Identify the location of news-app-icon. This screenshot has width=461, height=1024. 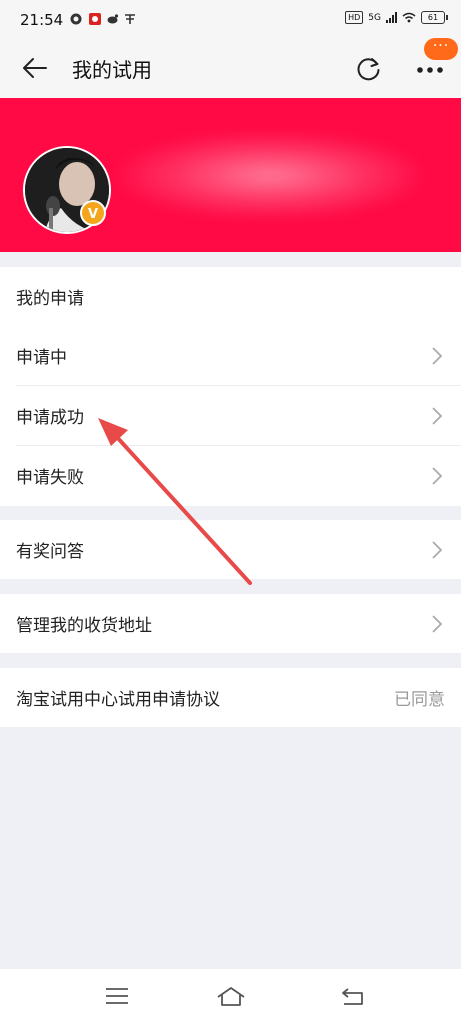
(95, 19).